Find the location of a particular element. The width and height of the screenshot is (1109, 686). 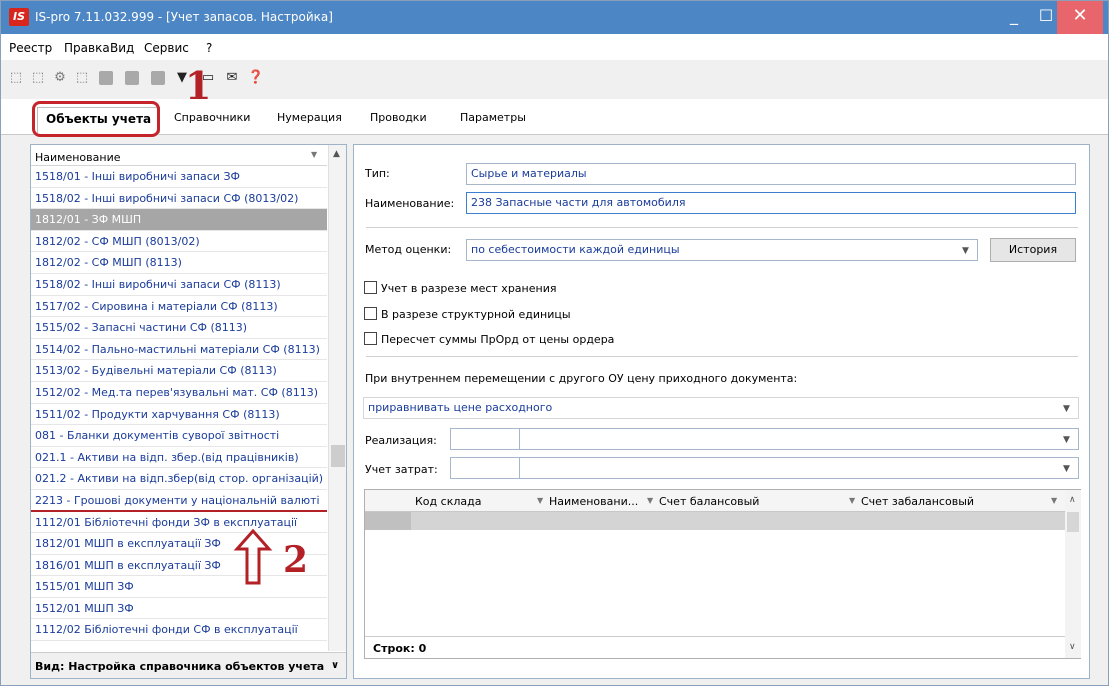

scroll-thumb is located at coordinates (338, 456).